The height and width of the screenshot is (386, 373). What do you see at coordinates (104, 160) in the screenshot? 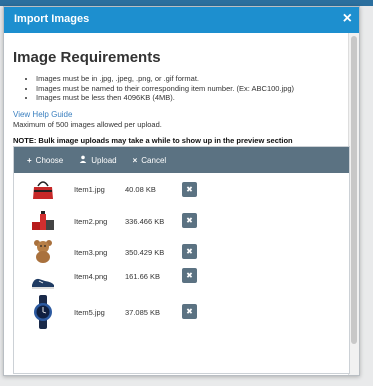
I see `upload-label: Upload` at bounding box center [104, 160].